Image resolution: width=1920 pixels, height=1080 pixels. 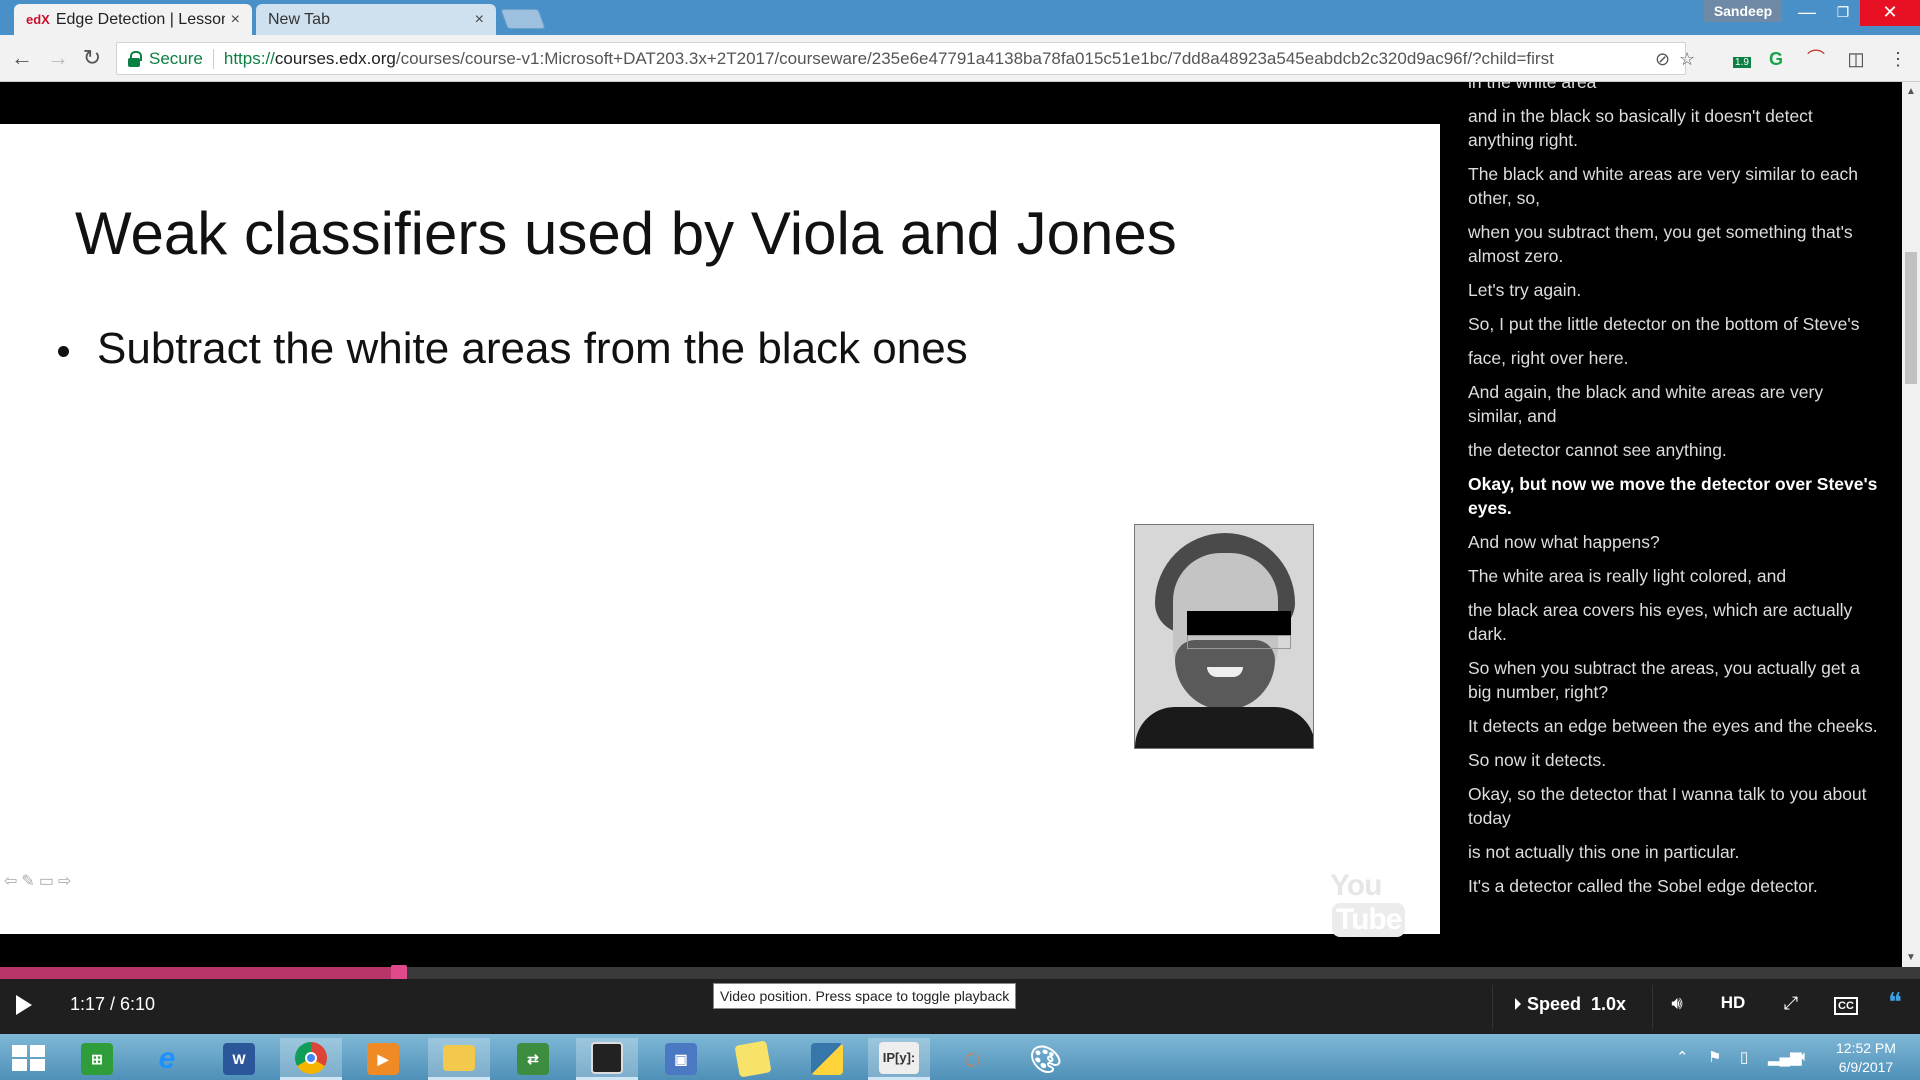 I want to click on blocked-cookie-icon: ⊘, so click(x=1662, y=59).